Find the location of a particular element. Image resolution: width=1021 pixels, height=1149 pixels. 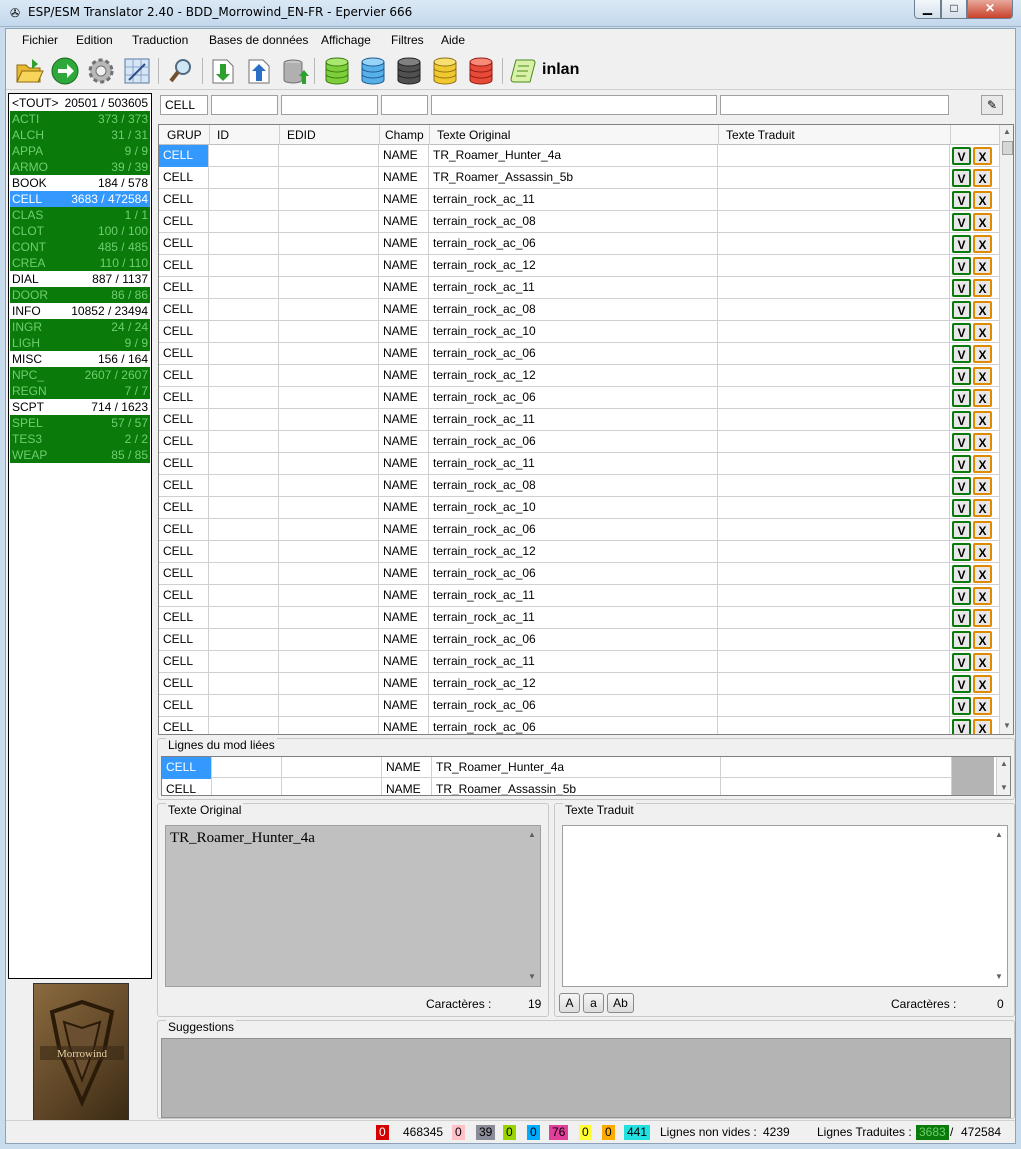

filter-grup-input: CELL is located at coordinates (184, 105).